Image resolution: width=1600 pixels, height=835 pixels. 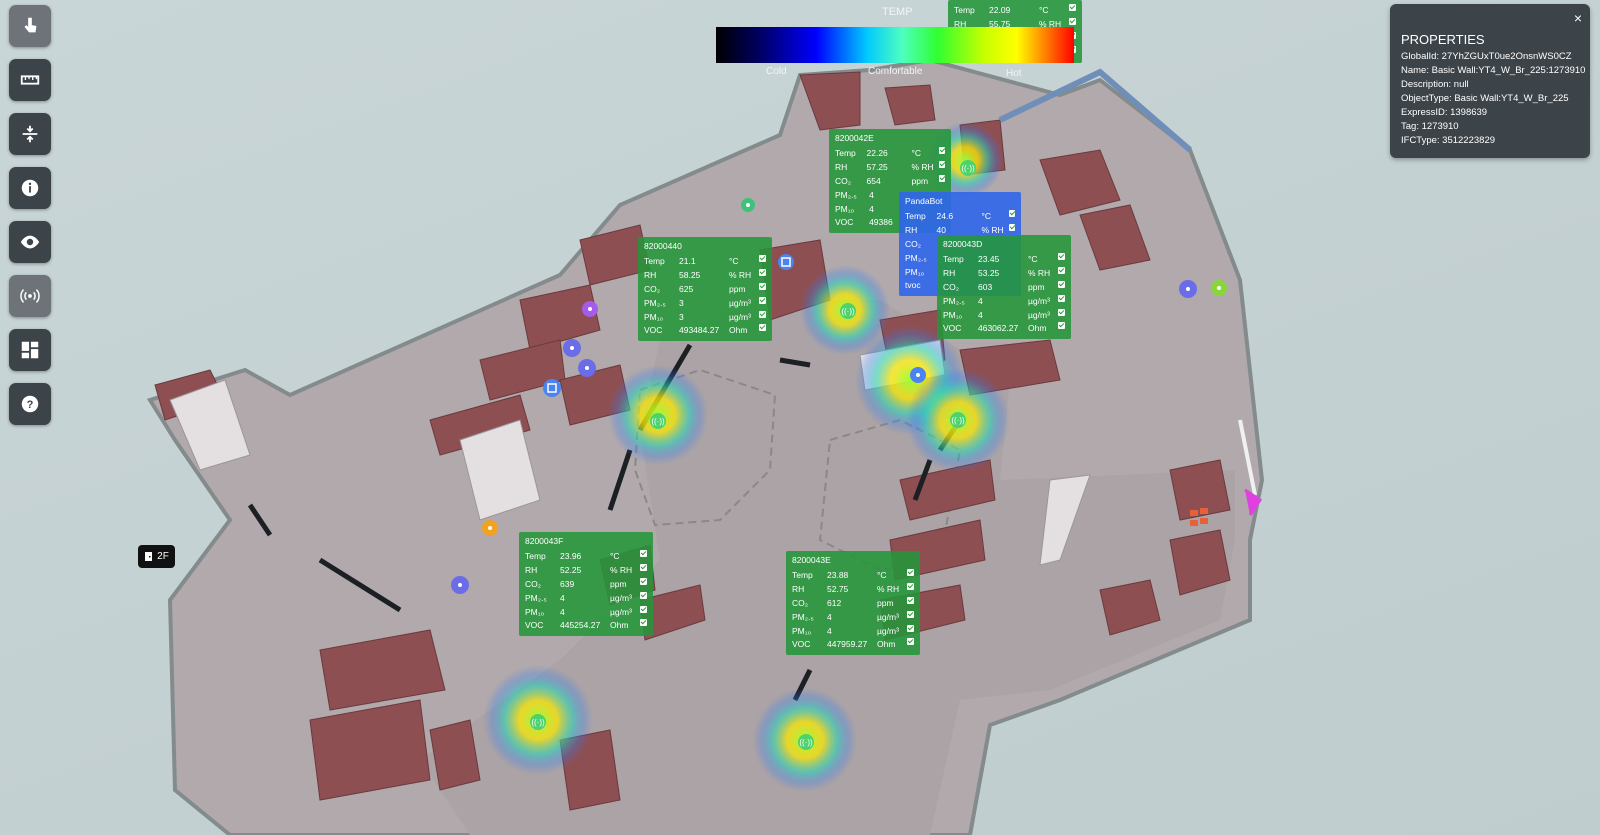 What do you see at coordinates (686, 288) in the screenshot?
I see `reading-value: 625` at bounding box center [686, 288].